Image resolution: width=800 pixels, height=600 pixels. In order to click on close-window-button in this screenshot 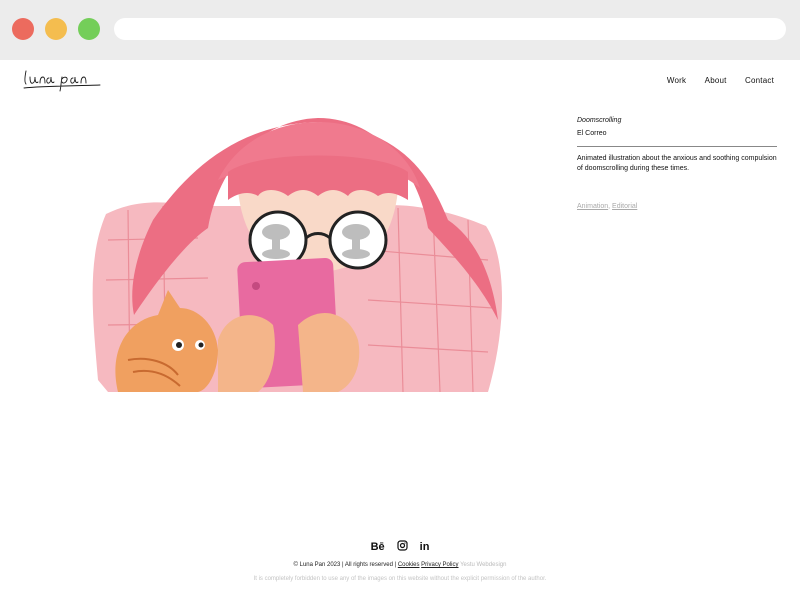, I will do `click(23, 29)`.